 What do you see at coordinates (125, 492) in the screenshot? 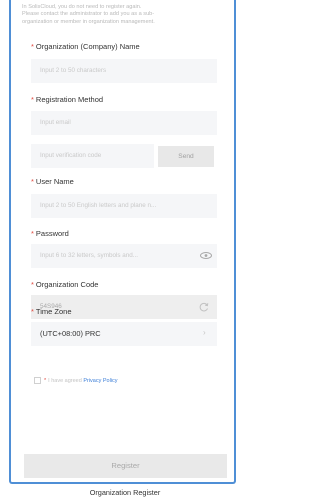
I see `figure-caption: Organization Register` at bounding box center [125, 492].